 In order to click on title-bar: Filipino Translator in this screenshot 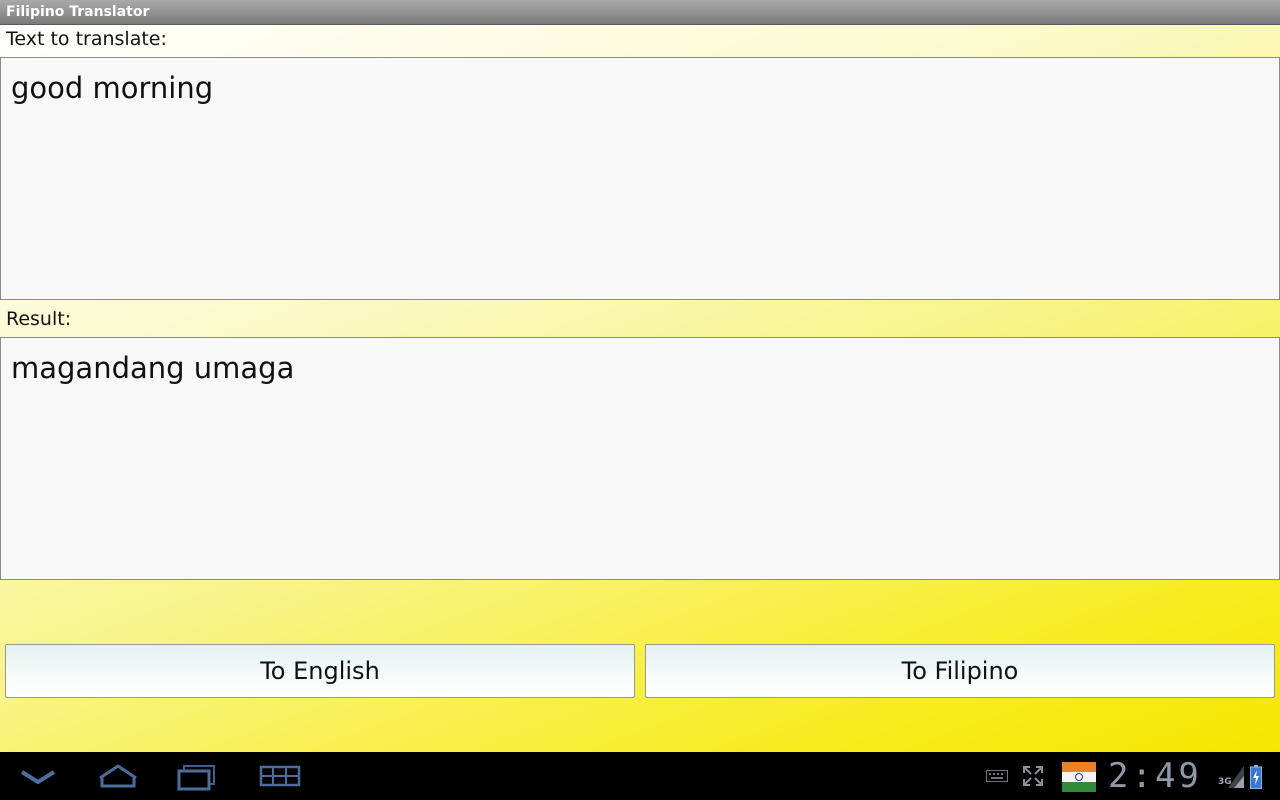, I will do `click(640, 12)`.